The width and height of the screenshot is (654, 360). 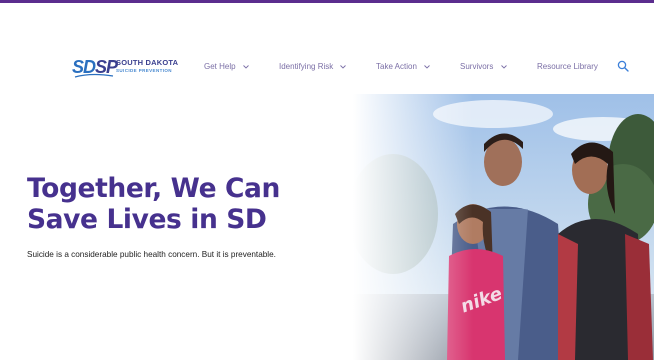 I want to click on hero-headline: Together, We Can Save Lives in SD, so click(x=187, y=204).